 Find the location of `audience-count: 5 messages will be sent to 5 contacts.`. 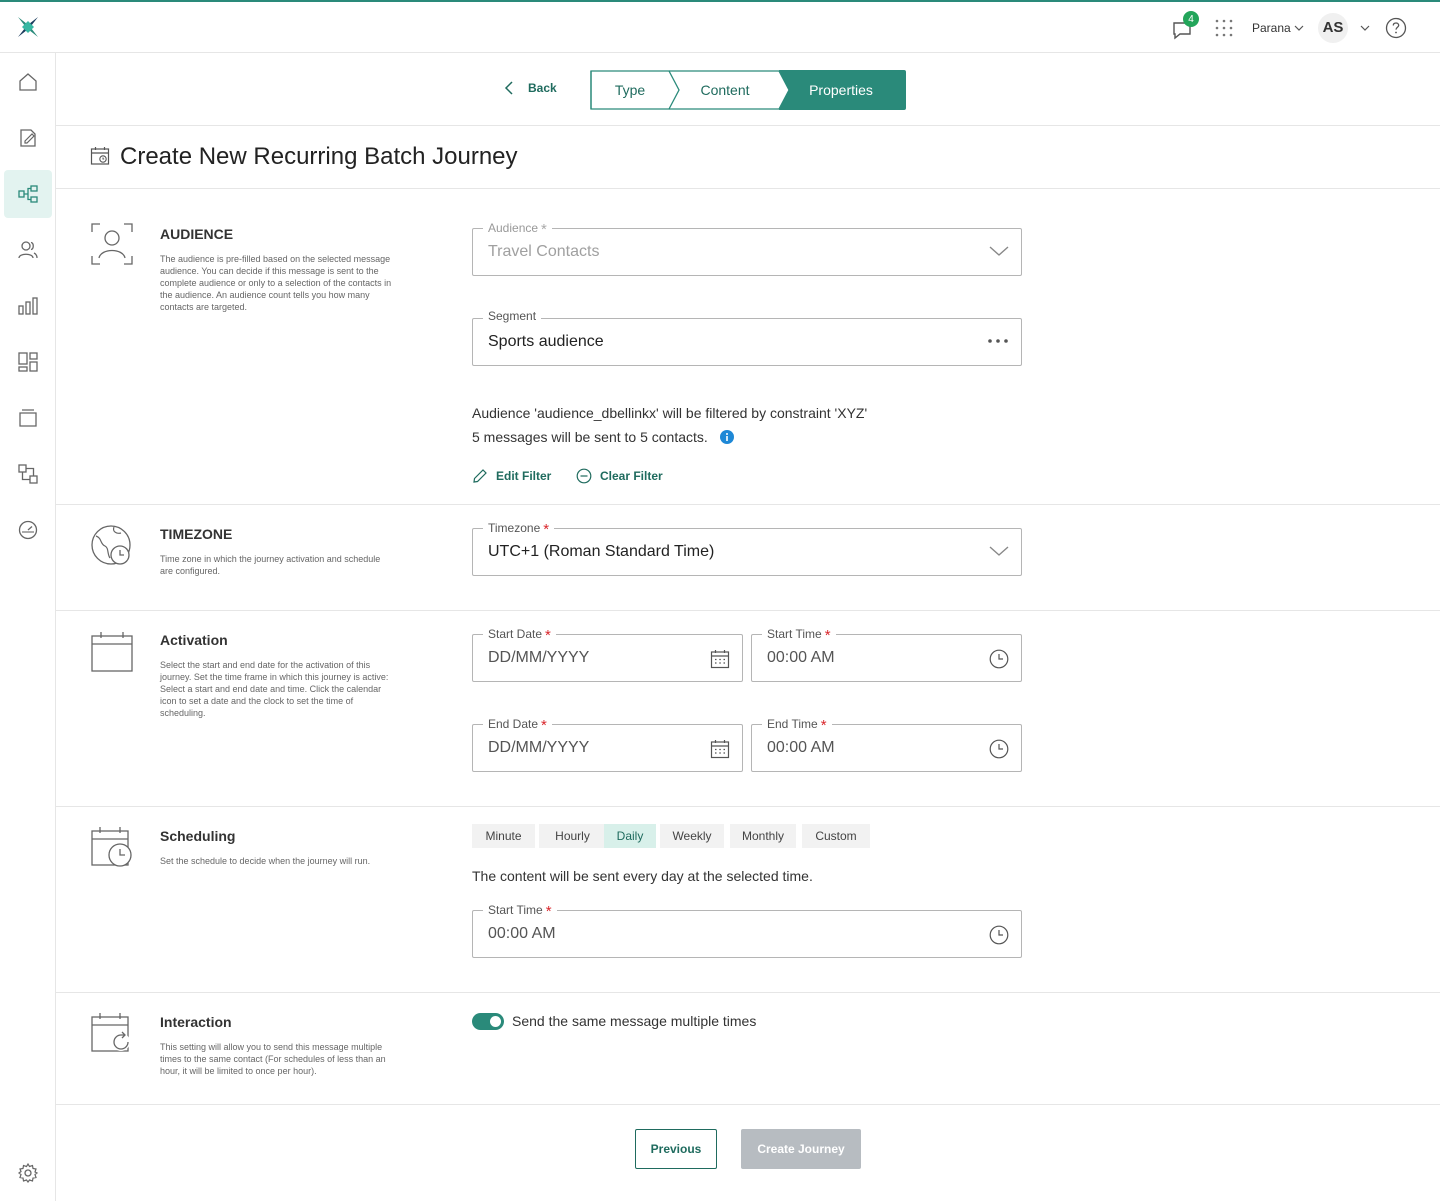

audience-count: 5 messages will be sent to 5 contacts. is located at coordinates (603, 437).